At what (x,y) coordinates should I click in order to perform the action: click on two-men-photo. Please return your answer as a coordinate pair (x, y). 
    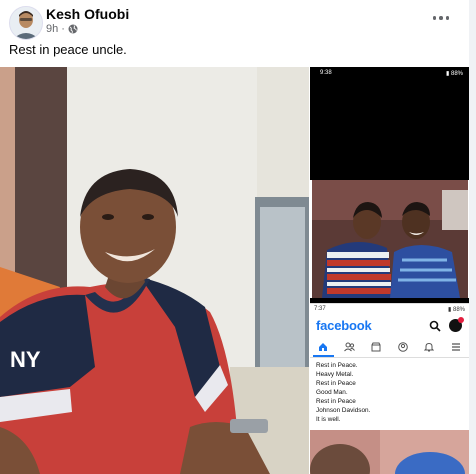
    Looking at the image, I should click on (390, 239).